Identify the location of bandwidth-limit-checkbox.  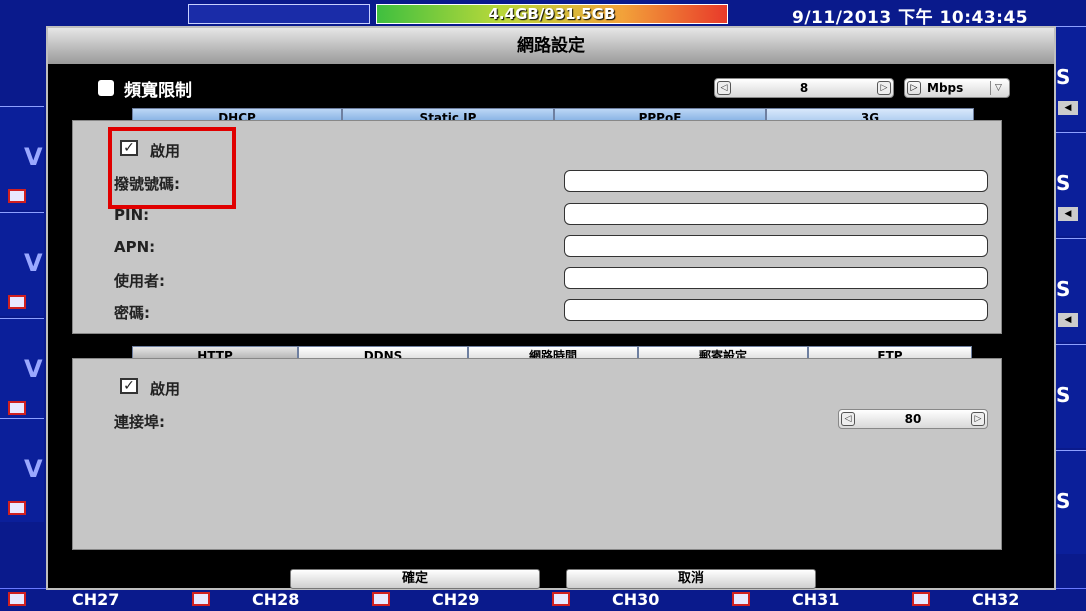
(106, 88).